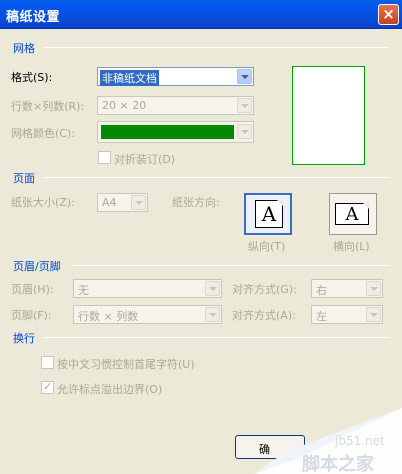  Describe the element at coordinates (47, 362) in the screenshot. I see `wrap-option1-checkbox` at that location.